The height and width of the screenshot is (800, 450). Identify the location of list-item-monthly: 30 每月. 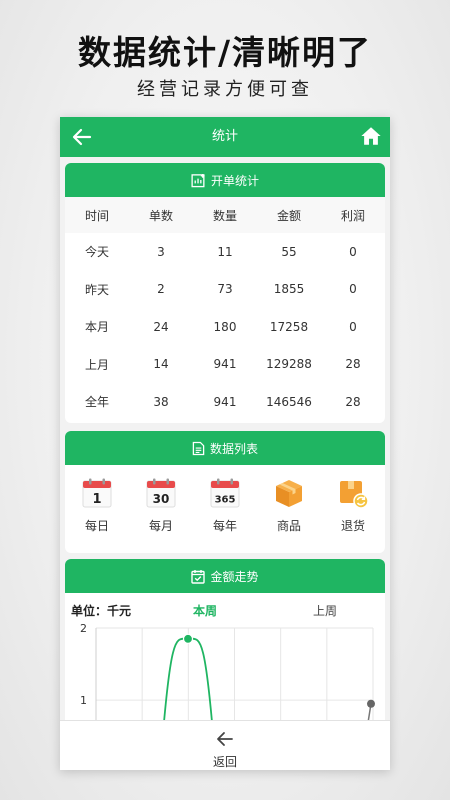
(161, 505).